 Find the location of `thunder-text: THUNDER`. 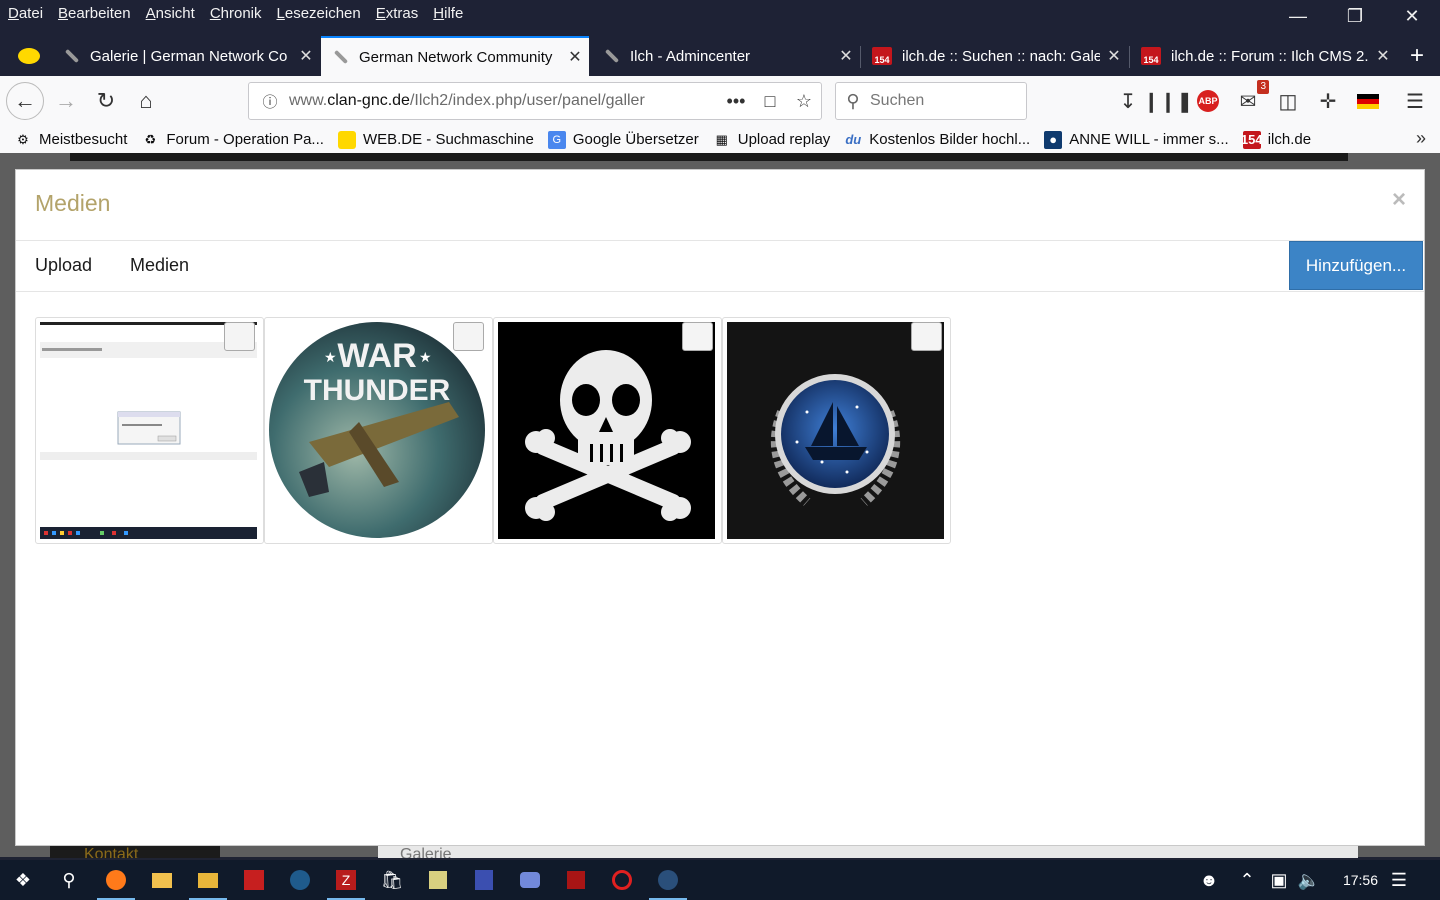

thunder-text: THUNDER is located at coordinates (377, 390).